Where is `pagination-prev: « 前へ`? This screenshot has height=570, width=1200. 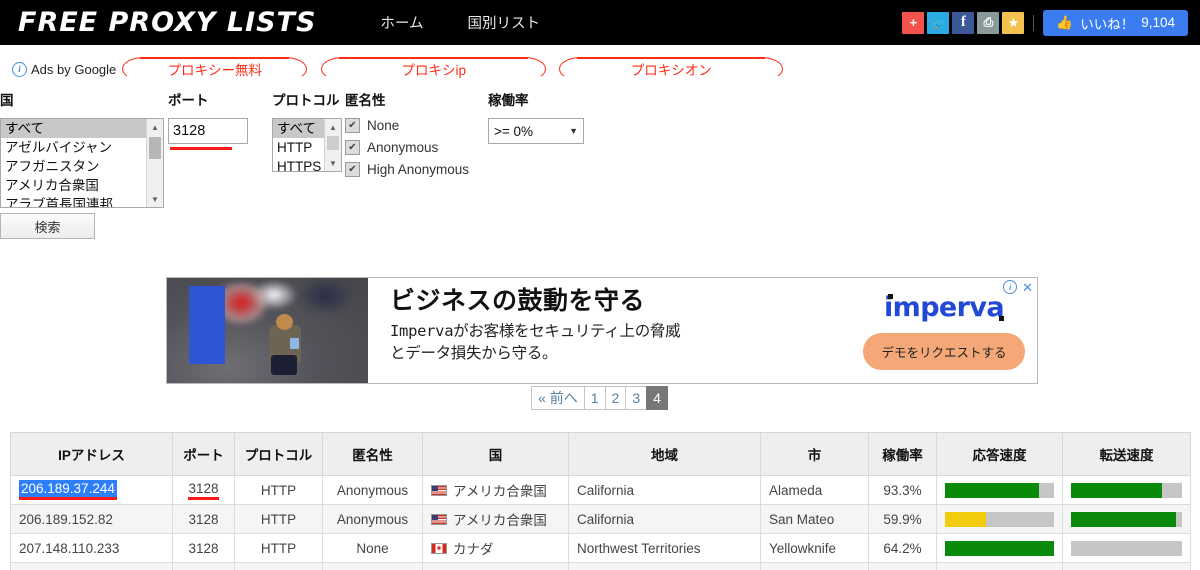
pagination-prev: « 前へ is located at coordinates (558, 398).